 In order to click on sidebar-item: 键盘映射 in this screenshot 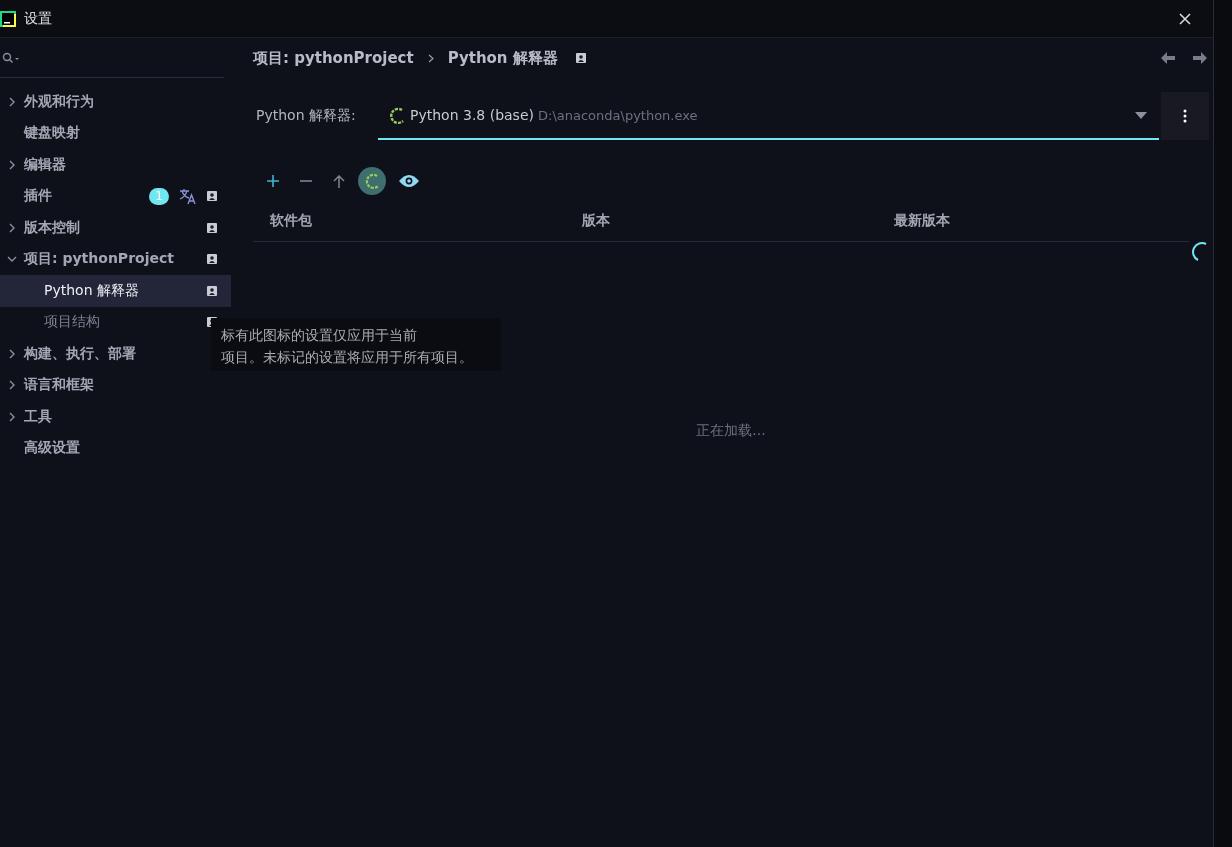, I will do `click(49, 133)`.